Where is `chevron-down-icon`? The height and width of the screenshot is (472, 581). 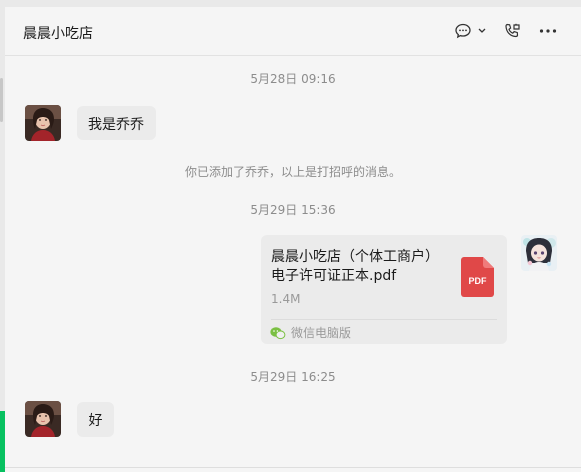
chevron-down-icon is located at coordinates (482, 31).